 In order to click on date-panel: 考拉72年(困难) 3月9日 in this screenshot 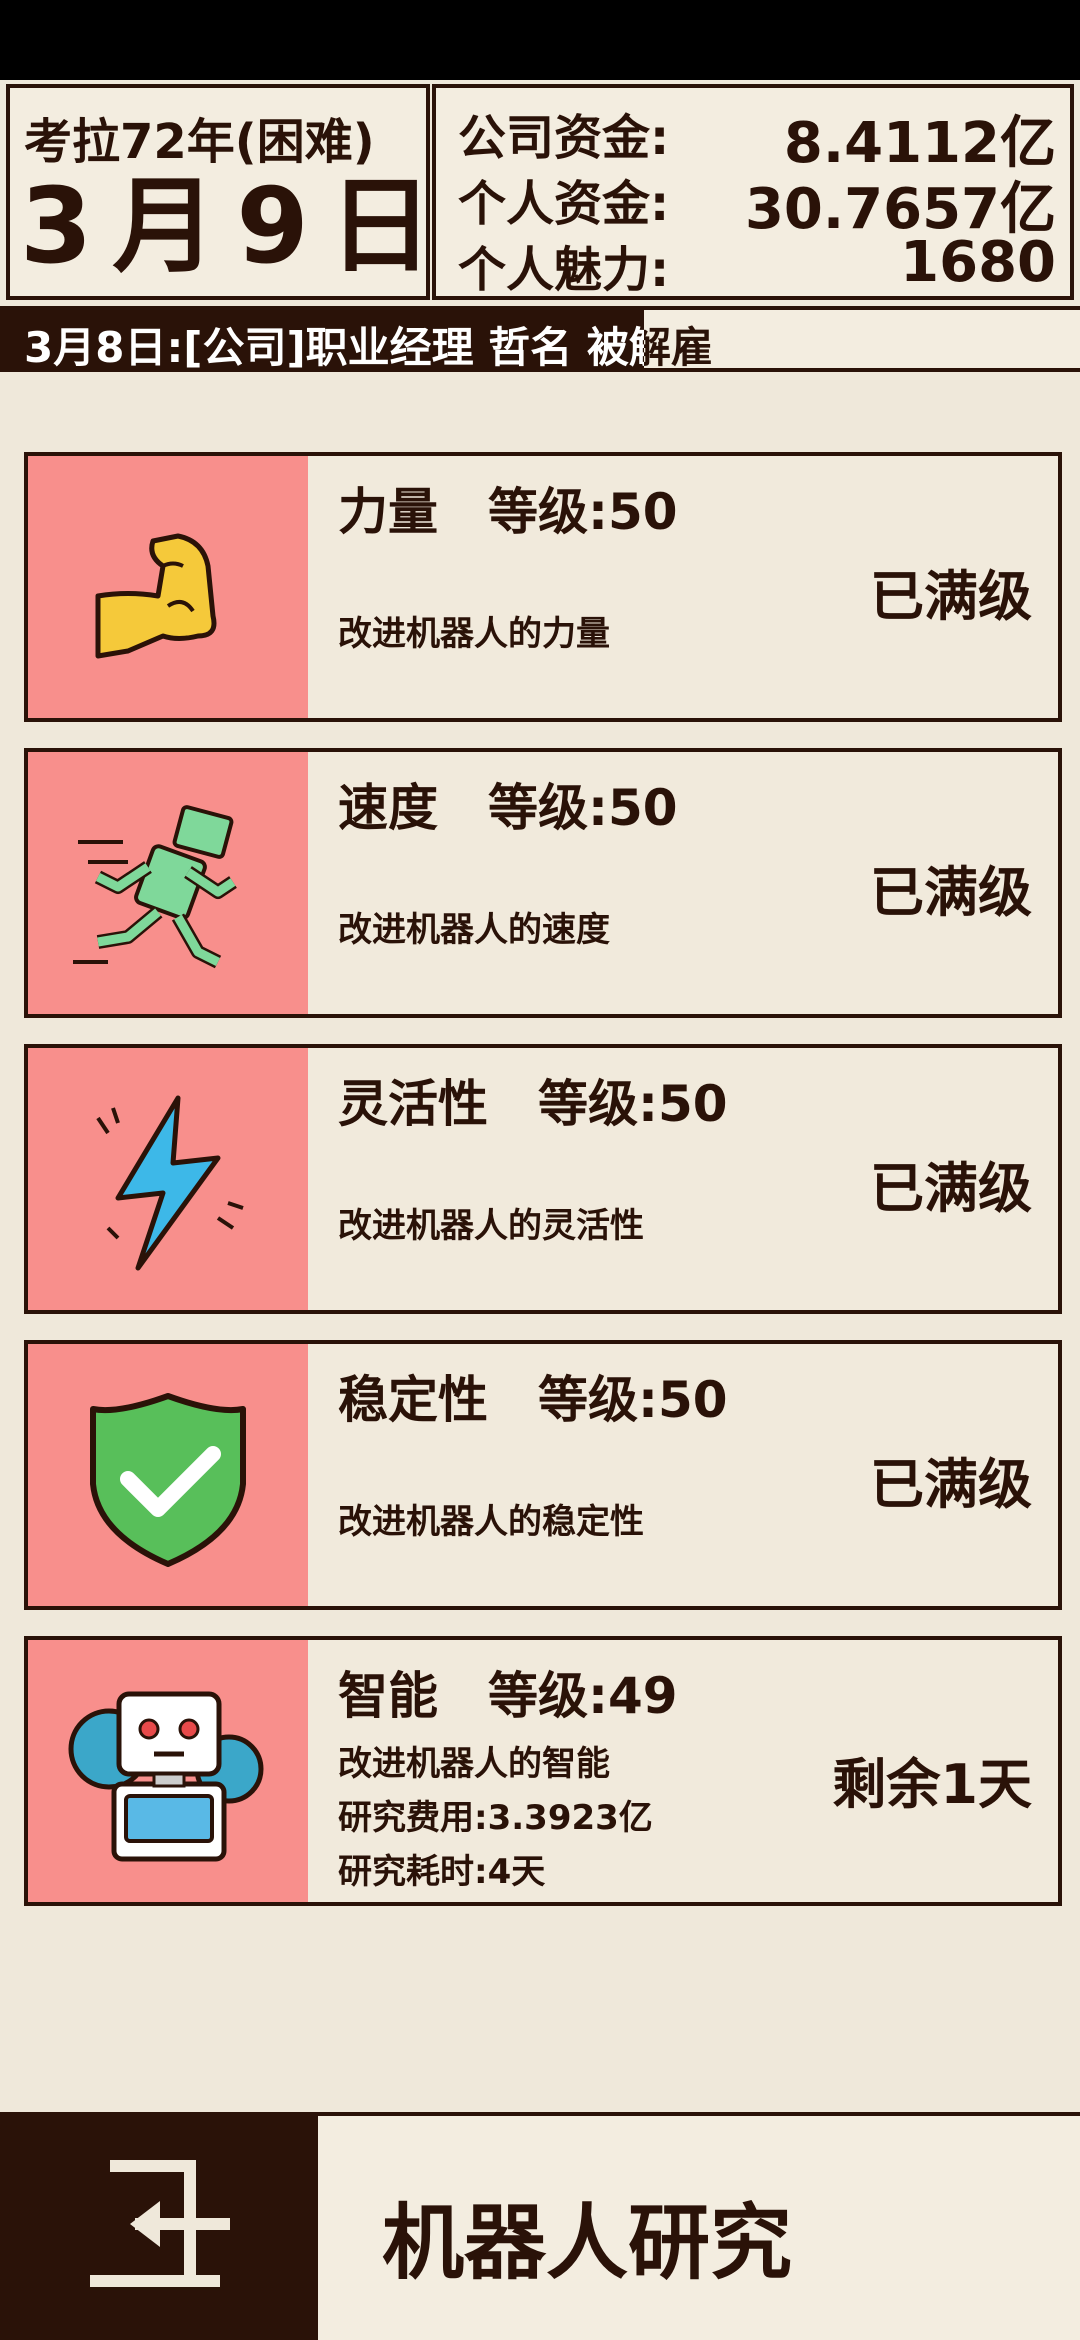, I will do `click(229, 192)`.